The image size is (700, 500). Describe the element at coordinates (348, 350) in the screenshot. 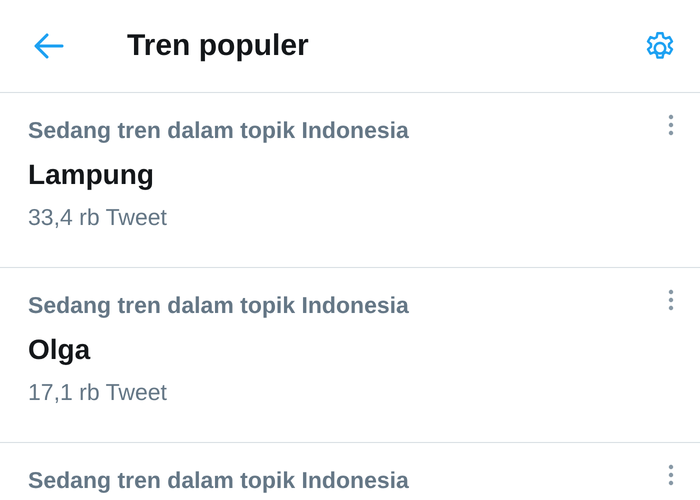

I see `trend-name: Olga` at that location.